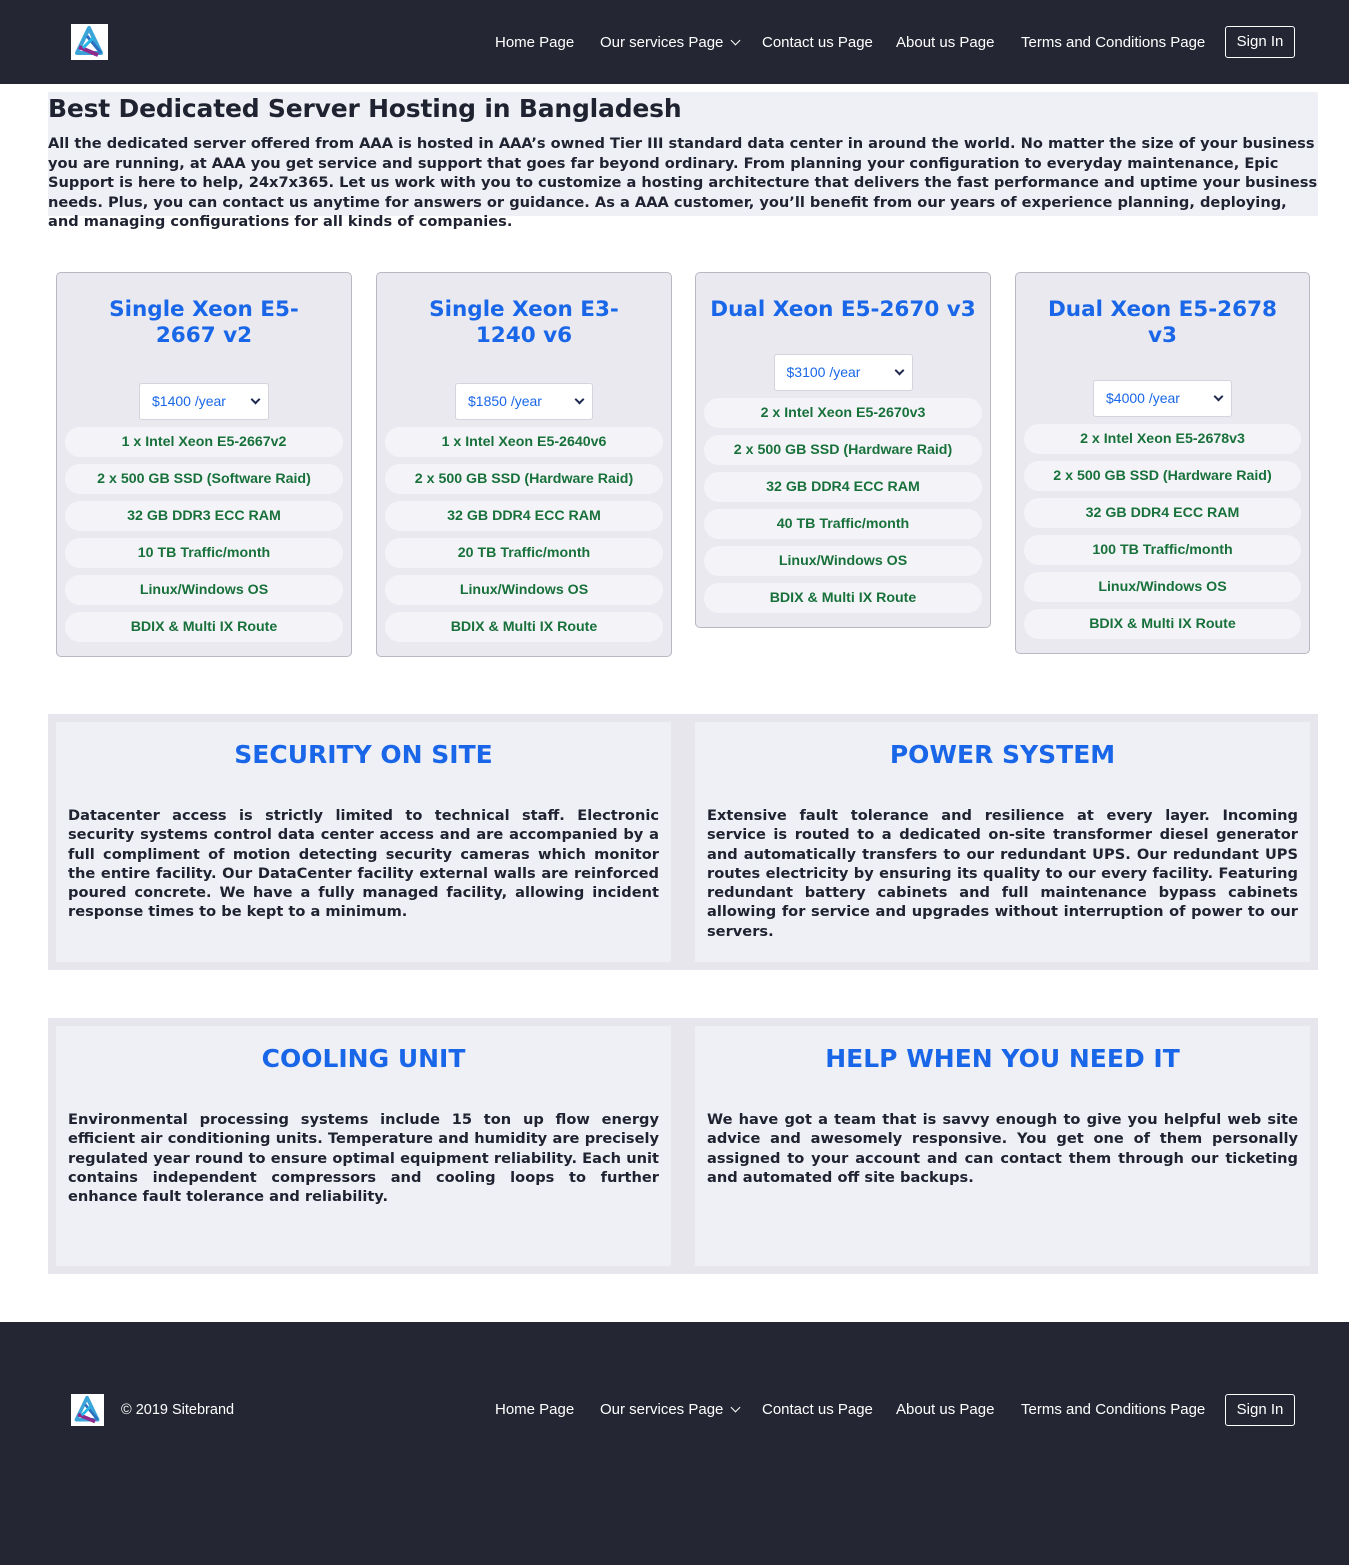  I want to click on price-select: $4000 /year, so click(1162, 398).